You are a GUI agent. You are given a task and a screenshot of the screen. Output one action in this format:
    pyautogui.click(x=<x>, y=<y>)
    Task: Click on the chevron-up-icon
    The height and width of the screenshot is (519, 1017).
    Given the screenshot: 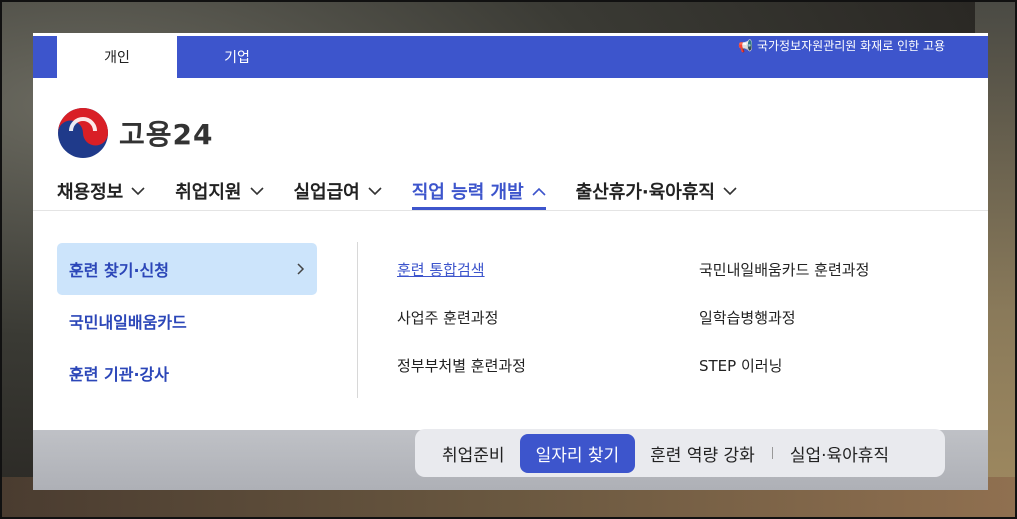 What is the action you would take?
    pyautogui.click(x=539, y=191)
    